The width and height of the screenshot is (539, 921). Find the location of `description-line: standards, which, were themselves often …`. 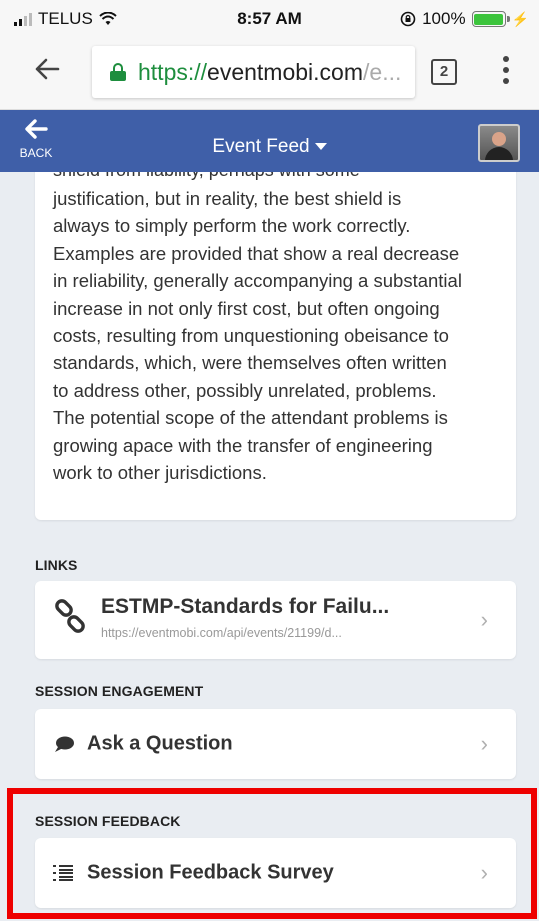

description-line: standards, which, were themselves often … is located at coordinates (250, 363).